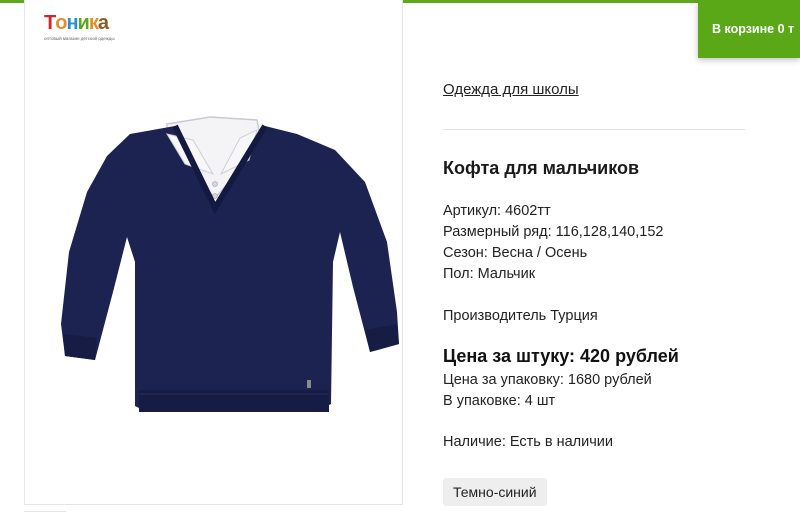  I want to click on product-sizes: Размерный ряд: 116,128,140,152, so click(553, 232).